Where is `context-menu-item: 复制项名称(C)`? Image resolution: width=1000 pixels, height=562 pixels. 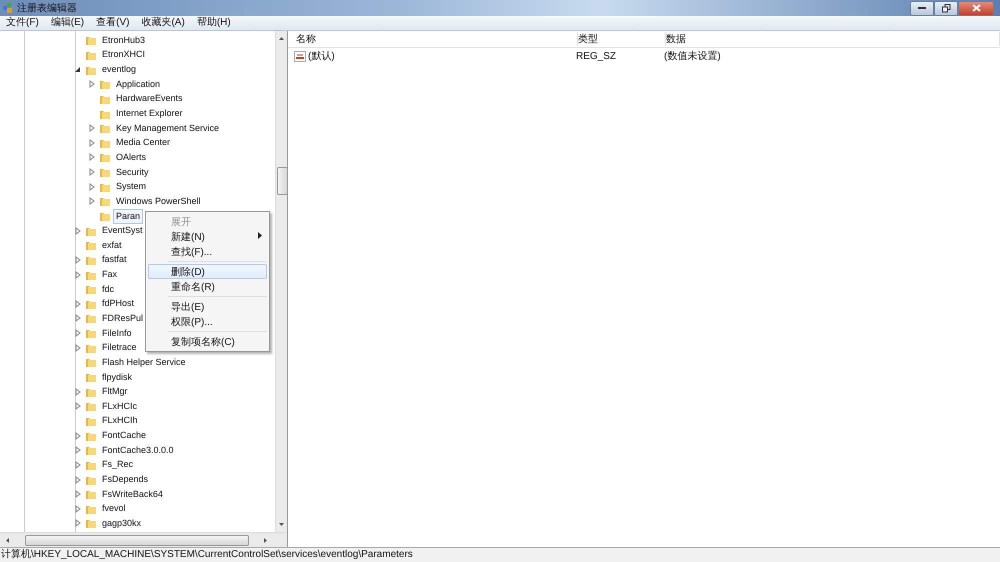 context-menu-item: 复制项名称(C) is located at coordinates (207, 341).